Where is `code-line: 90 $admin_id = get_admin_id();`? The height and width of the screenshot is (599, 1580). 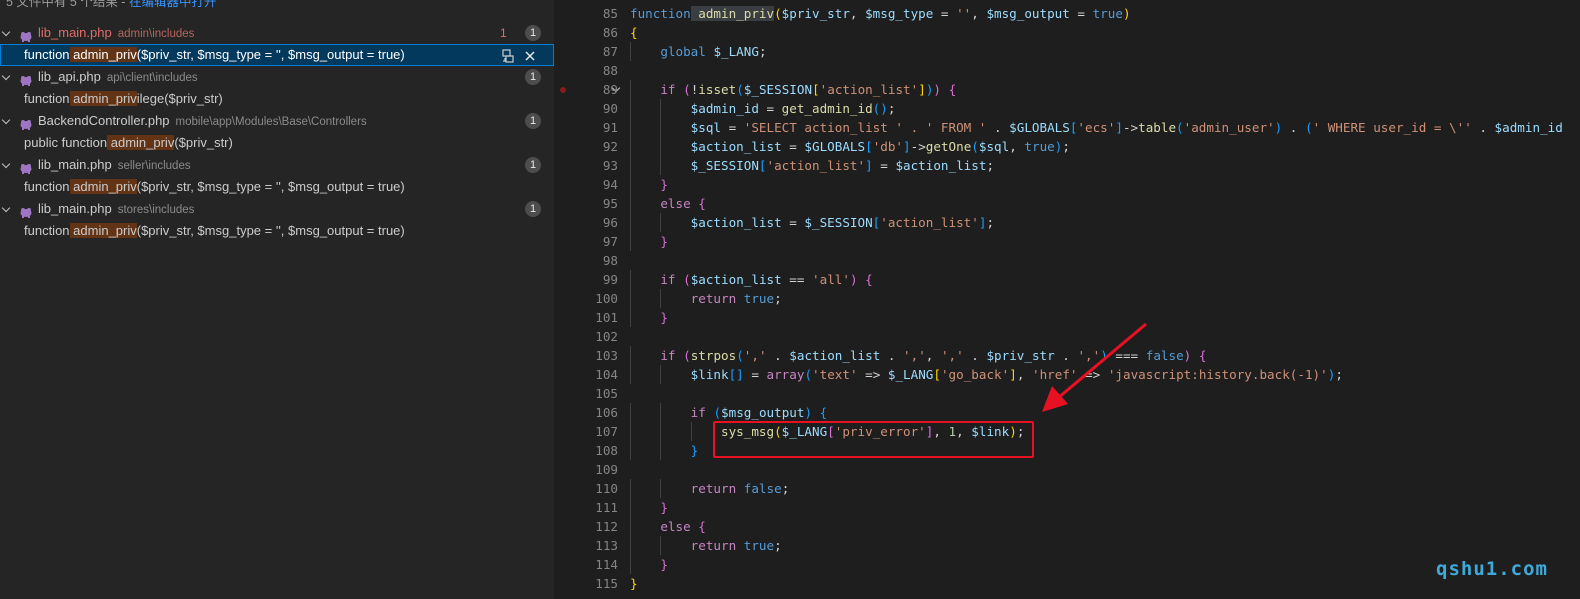
code-line: 90 $admin_id = get_admin_id(); is located at coordinates (1067, 108).